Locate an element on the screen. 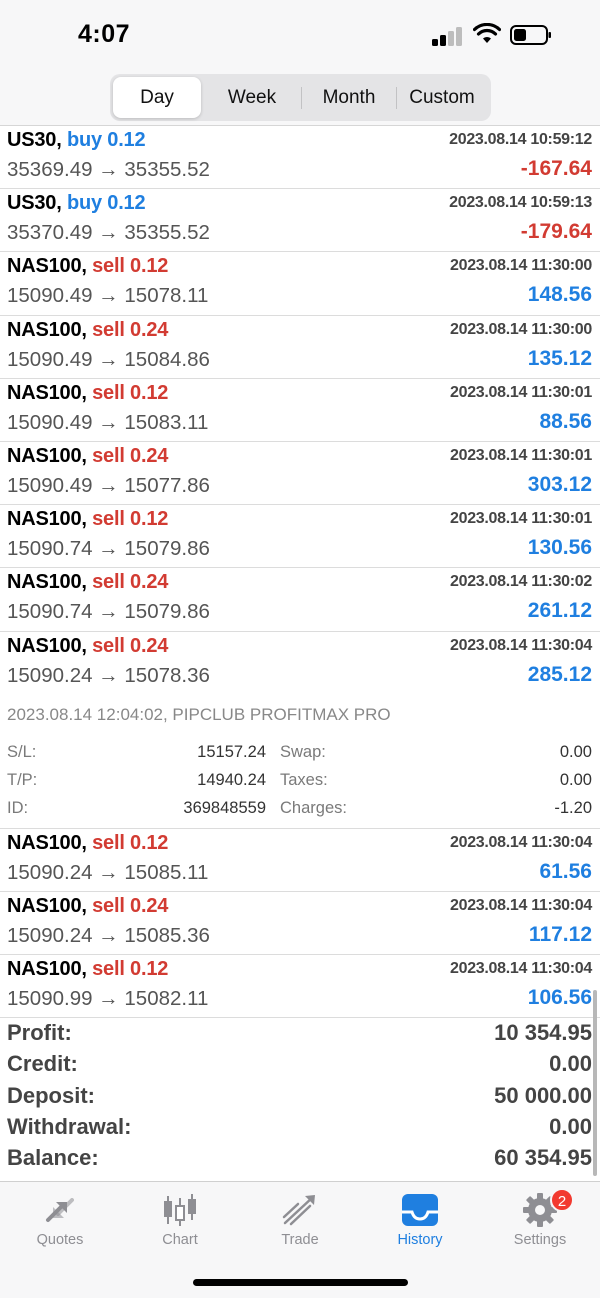 Image resolution: width=600 pixels, height=1298 pixels. trade-time: 2023.08.14 10:59:12 is located at coordinates (520, 139).